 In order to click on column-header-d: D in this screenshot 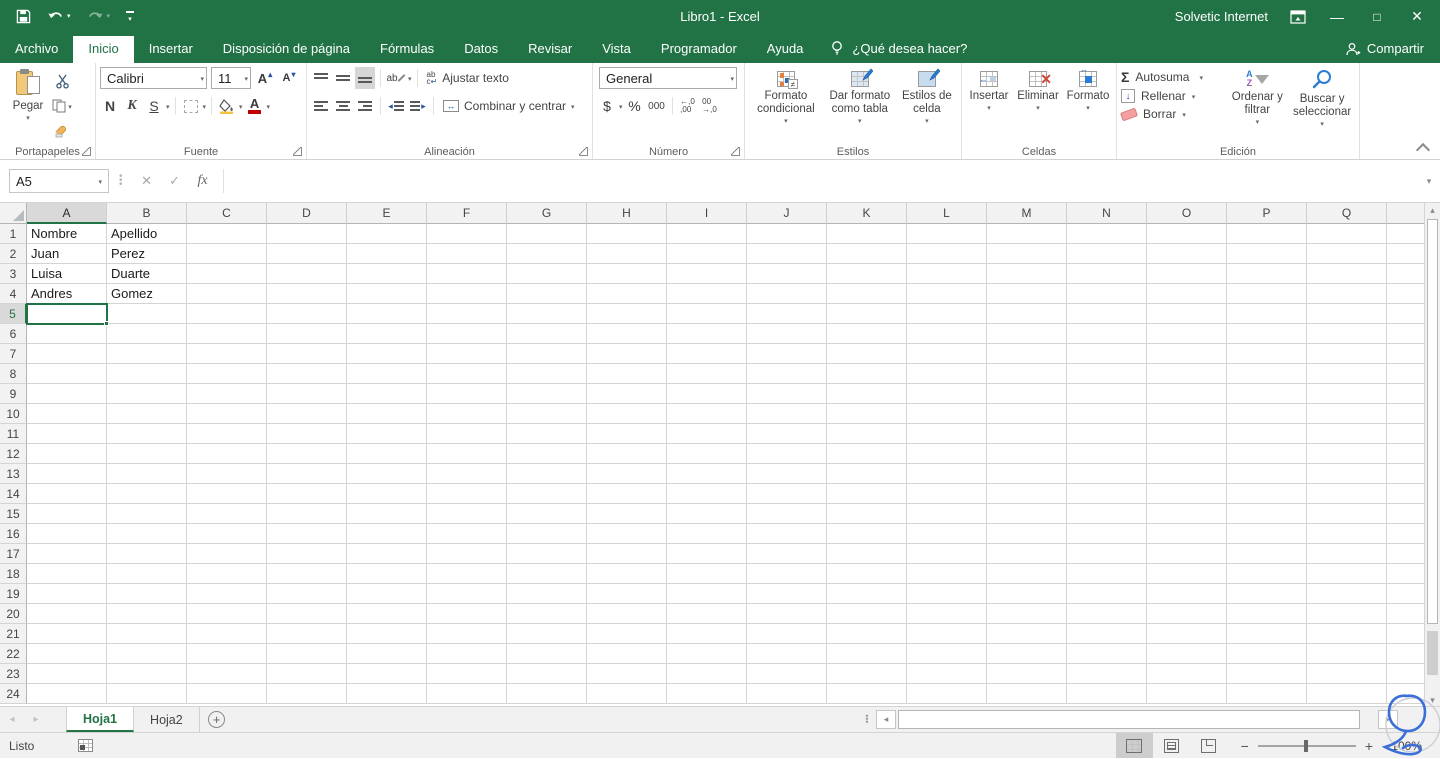, I will do `click(307, 213)`.